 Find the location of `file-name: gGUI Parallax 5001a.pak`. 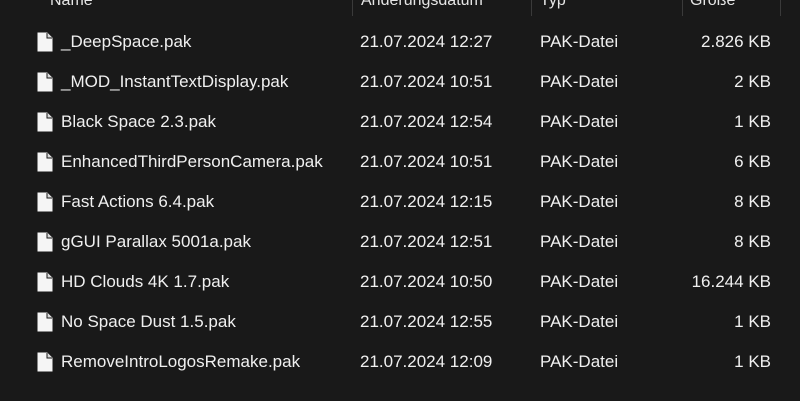

file-name: gGUI Parallax 5001a.pak is located at coordinates (156, 241).